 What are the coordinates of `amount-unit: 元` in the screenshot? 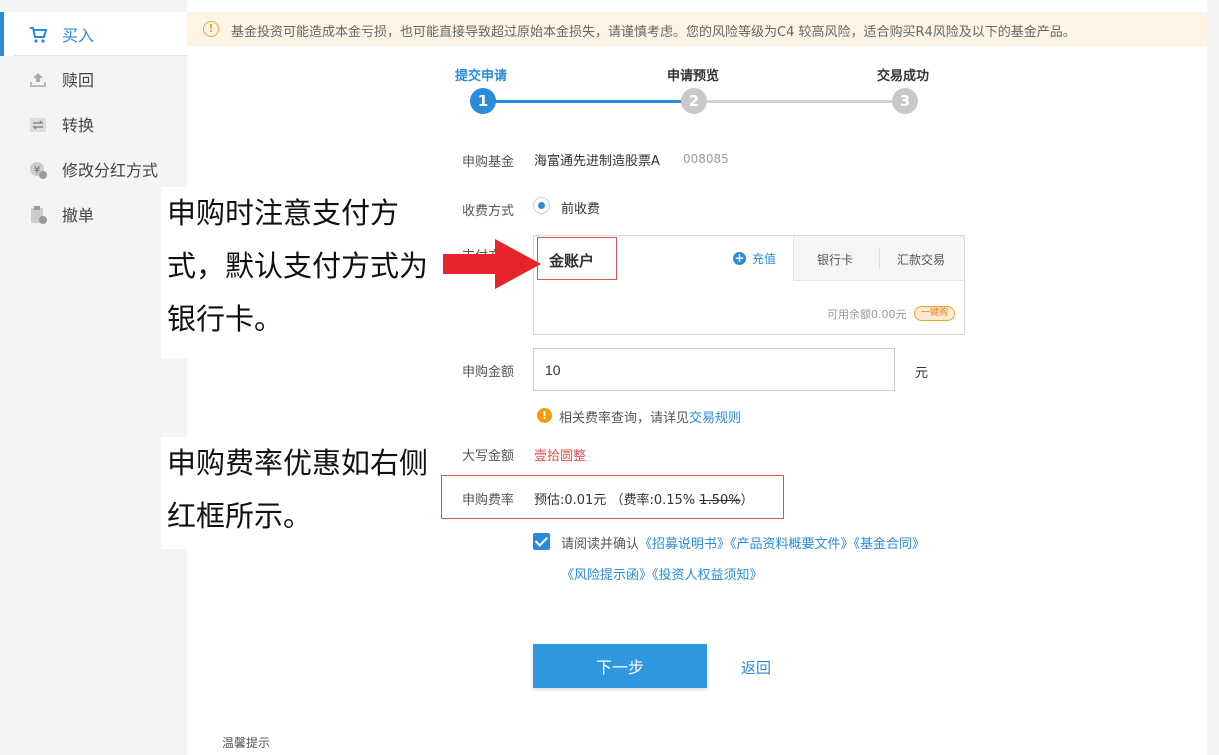 It's located at (922, 373).